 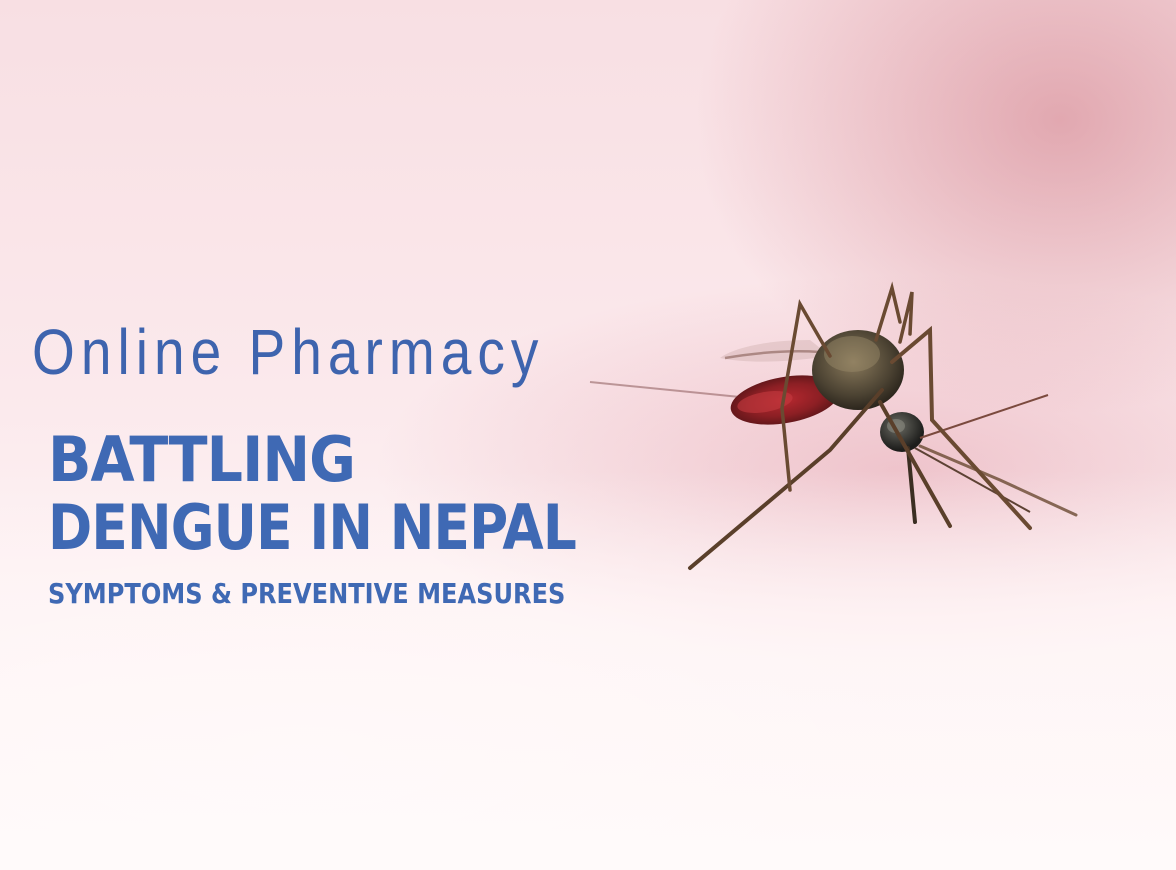 I want to click on brand-title: Online Pharmacy, so click(x=288, y=352).